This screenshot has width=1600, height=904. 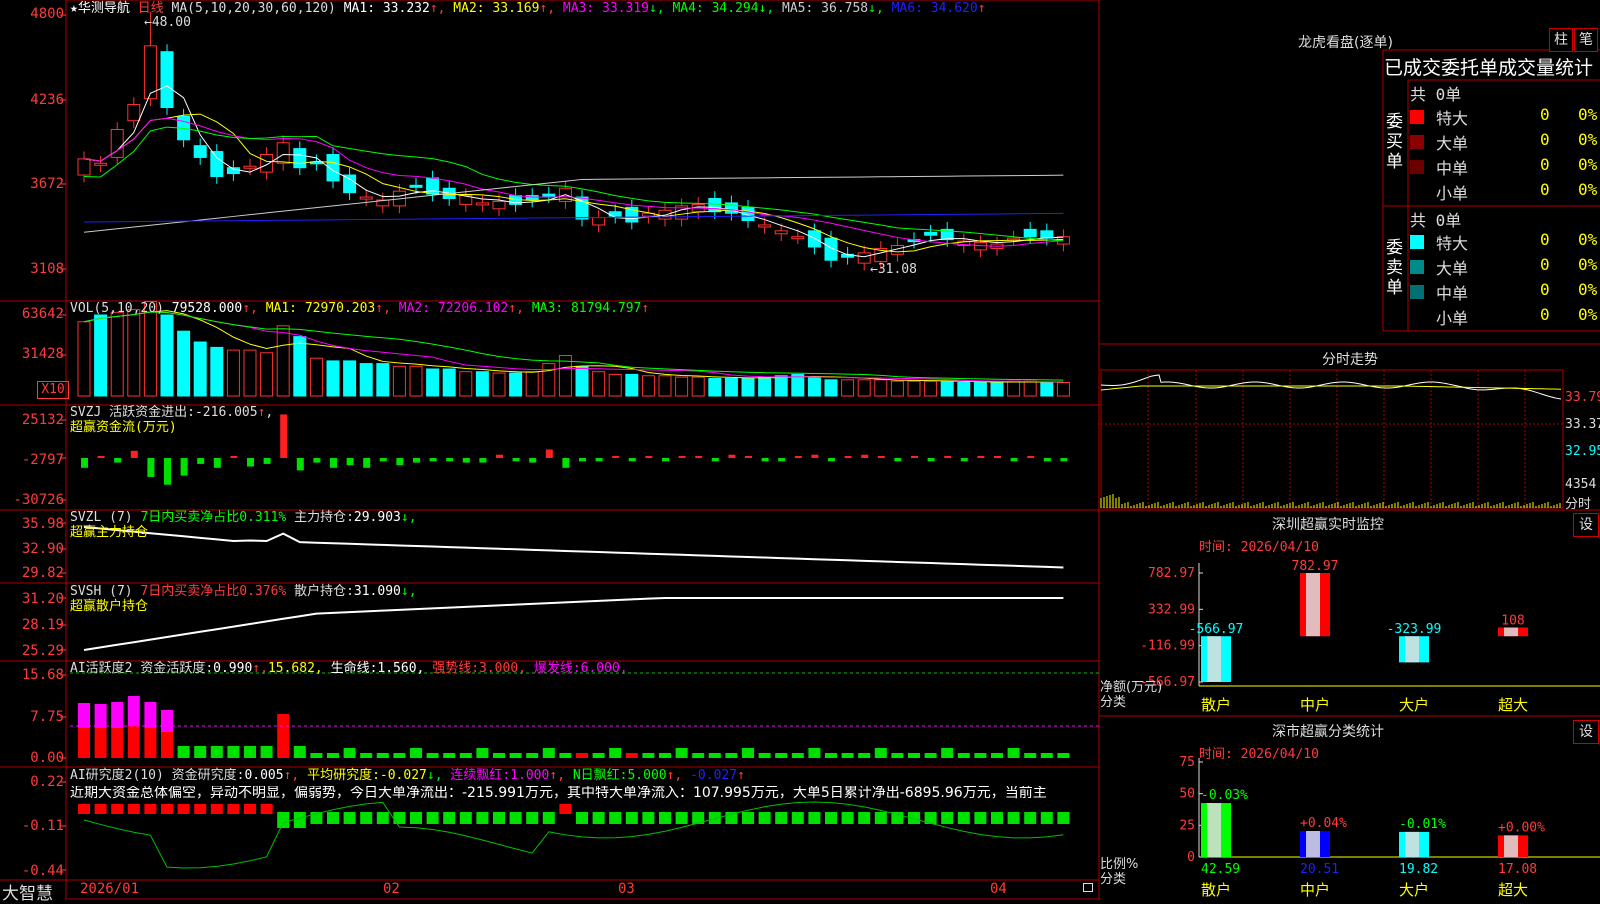 What do you see at coordinates (53, 390) in the screenshot?
I see `volume-unit-button: X10` at bounding box center [53, 390].